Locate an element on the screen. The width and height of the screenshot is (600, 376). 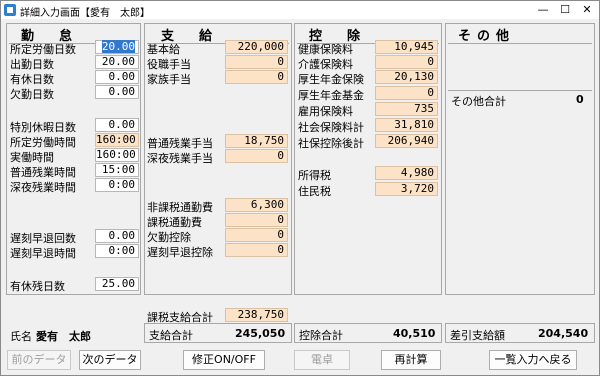
kintai-label: 所定労働時間 is located at coordinates (43, 142).